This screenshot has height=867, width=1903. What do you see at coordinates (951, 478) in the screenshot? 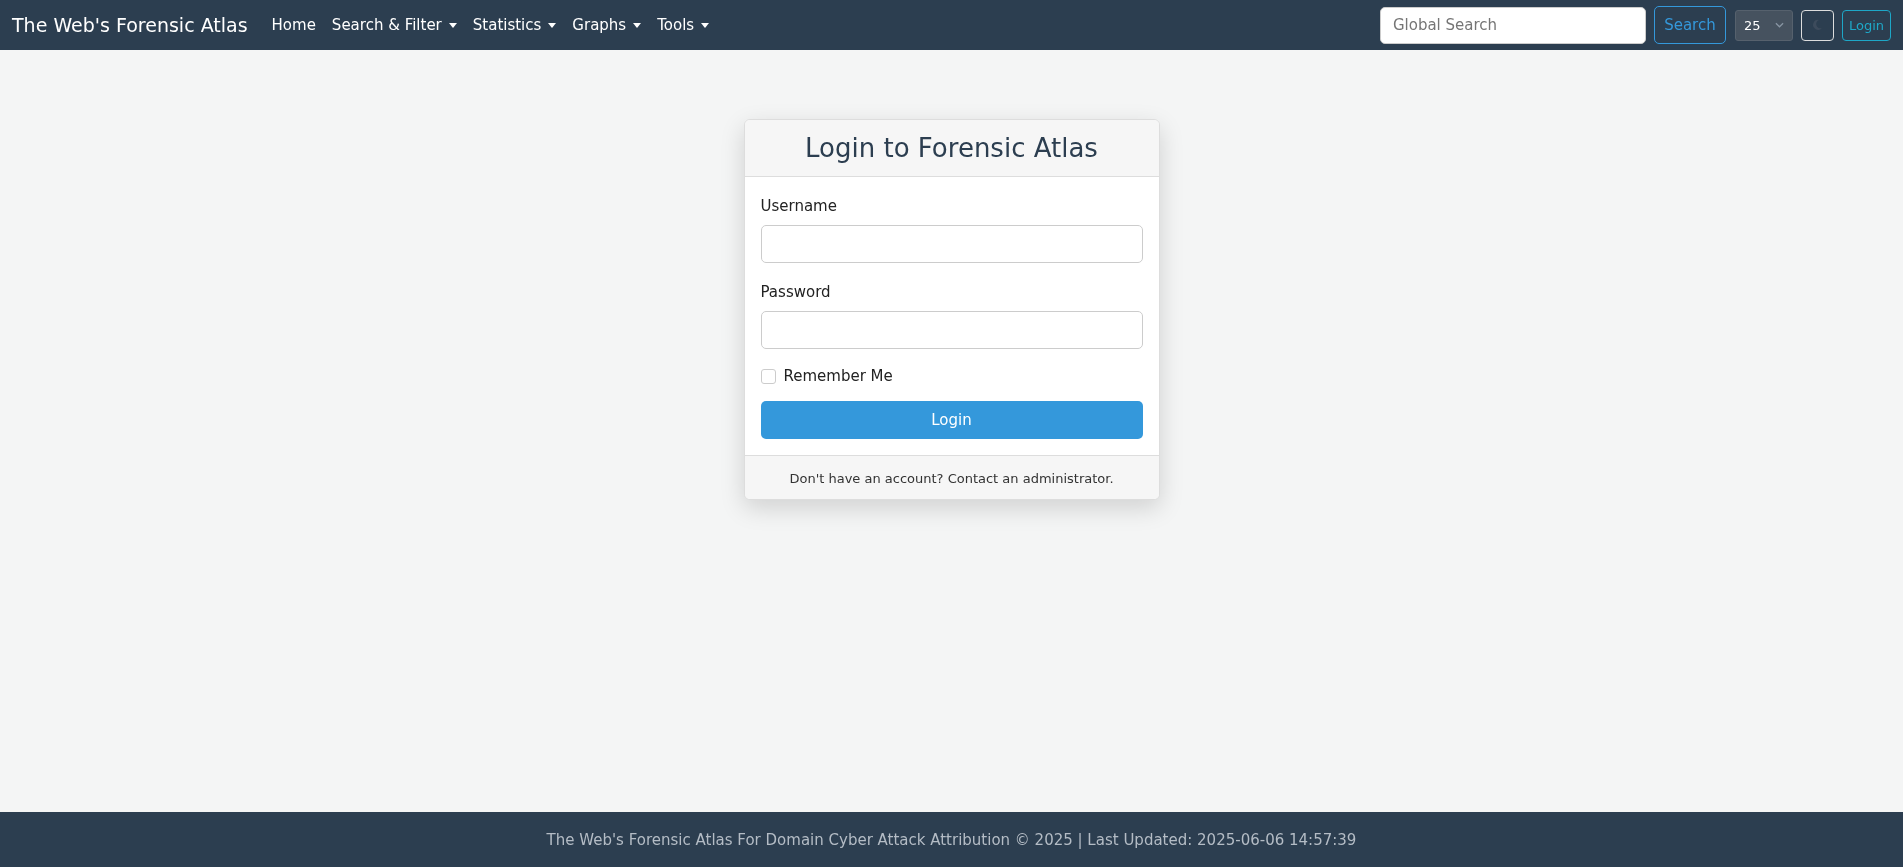
I see `card-footer-text: Don't have an account? Contact an administrator.` at bounding box center [951, 478].